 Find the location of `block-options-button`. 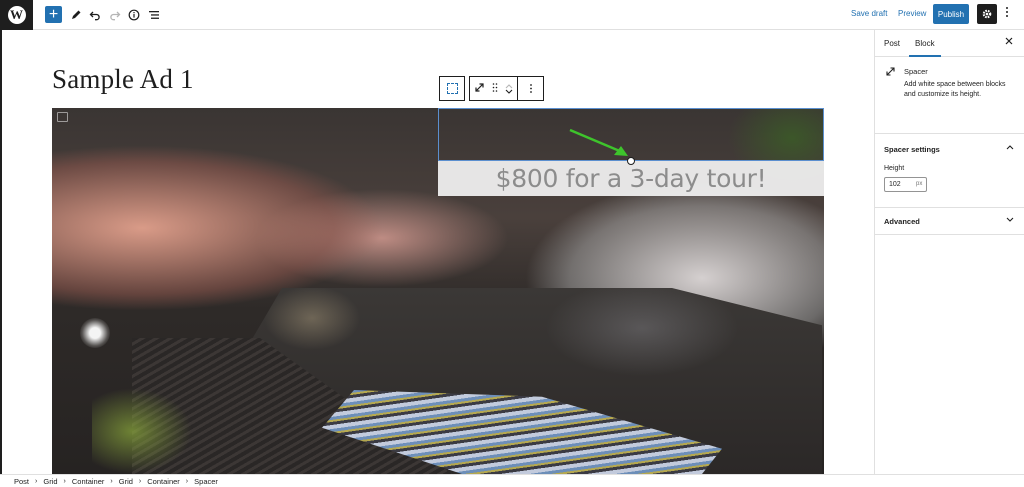

block-options-button is located at coordinates (531, 88).